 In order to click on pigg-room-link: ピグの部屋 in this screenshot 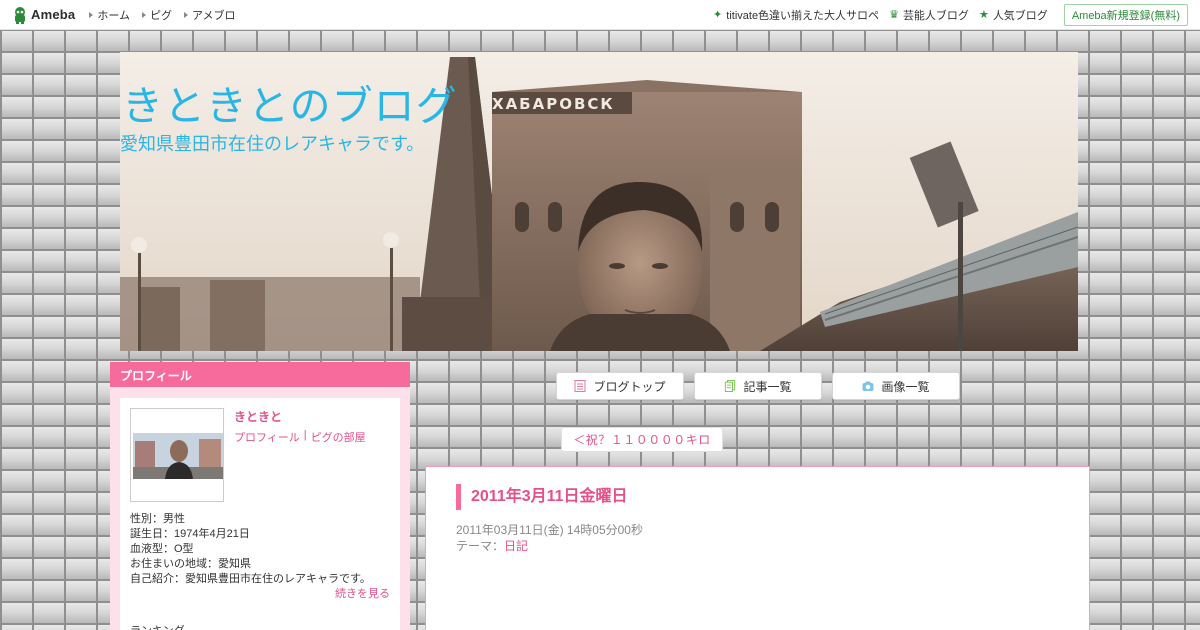, I will do `click(338, 437)`.